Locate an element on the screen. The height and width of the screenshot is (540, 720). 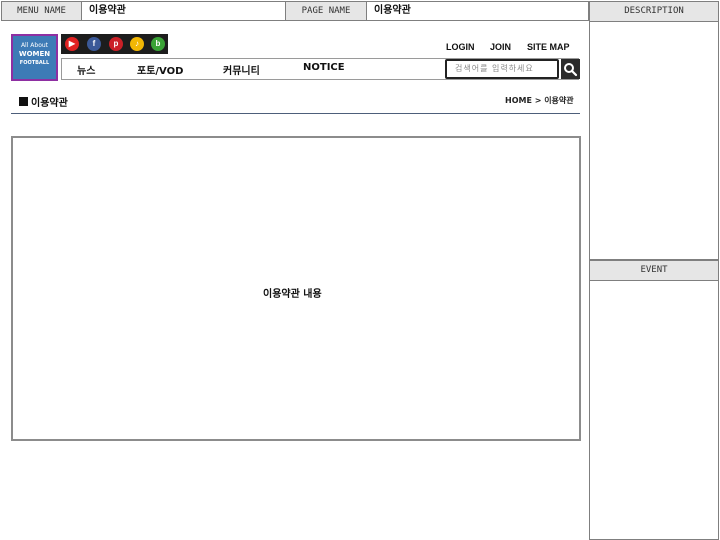
youtube-icon: ▶ is located at coordinates (72, 44).